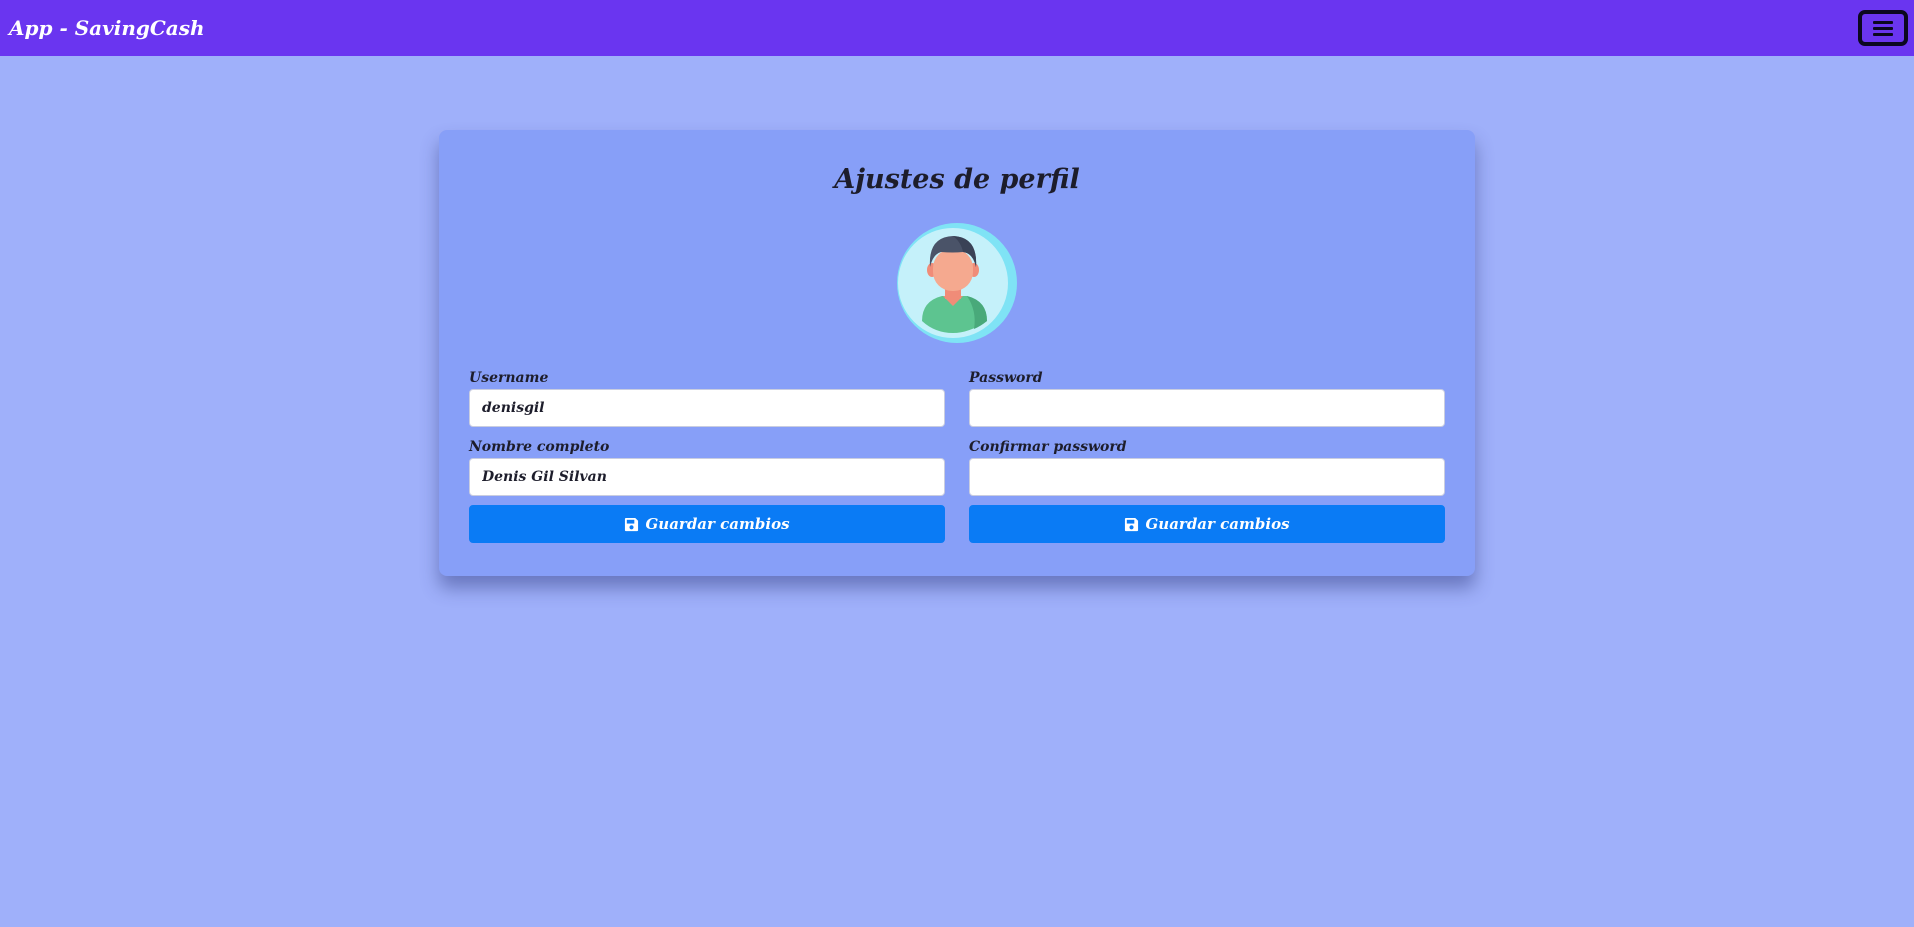  I want to click on username-input, so click(707, 408).